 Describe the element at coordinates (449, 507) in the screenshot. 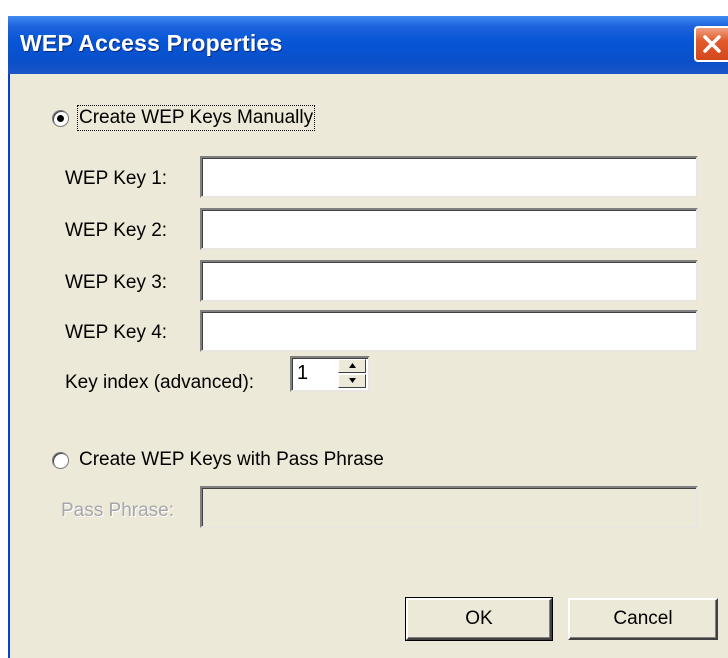

I see `pass-phrase-input` at that location.